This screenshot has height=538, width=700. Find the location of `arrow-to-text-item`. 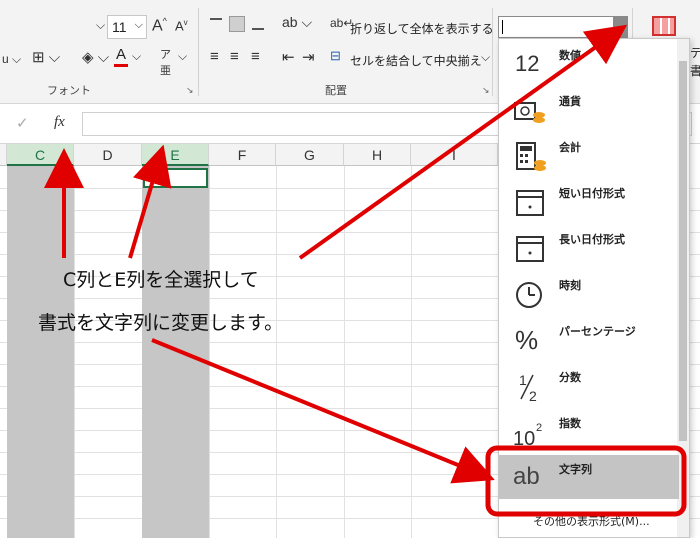

arrow-to-text-item is located at coordinates (323, 411).